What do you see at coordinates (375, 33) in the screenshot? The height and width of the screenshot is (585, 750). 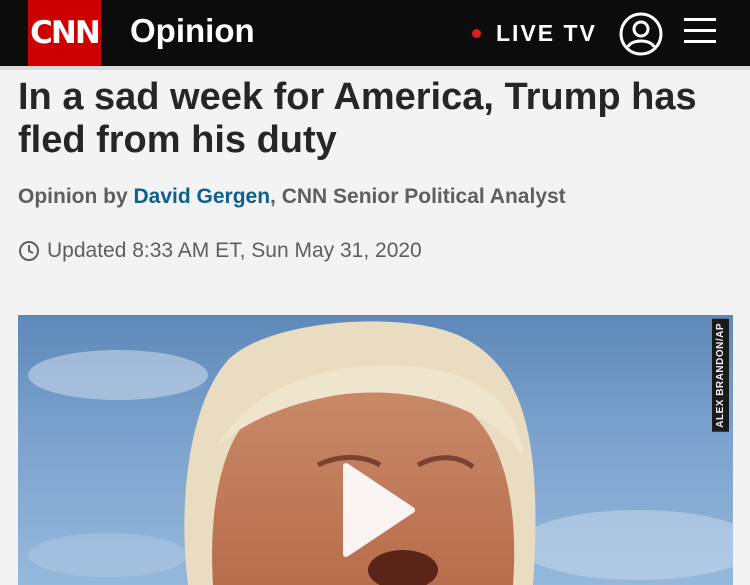 I see `top-nav-bar: CNN Opinion LIVE TV` at bounding box center [375, 33].